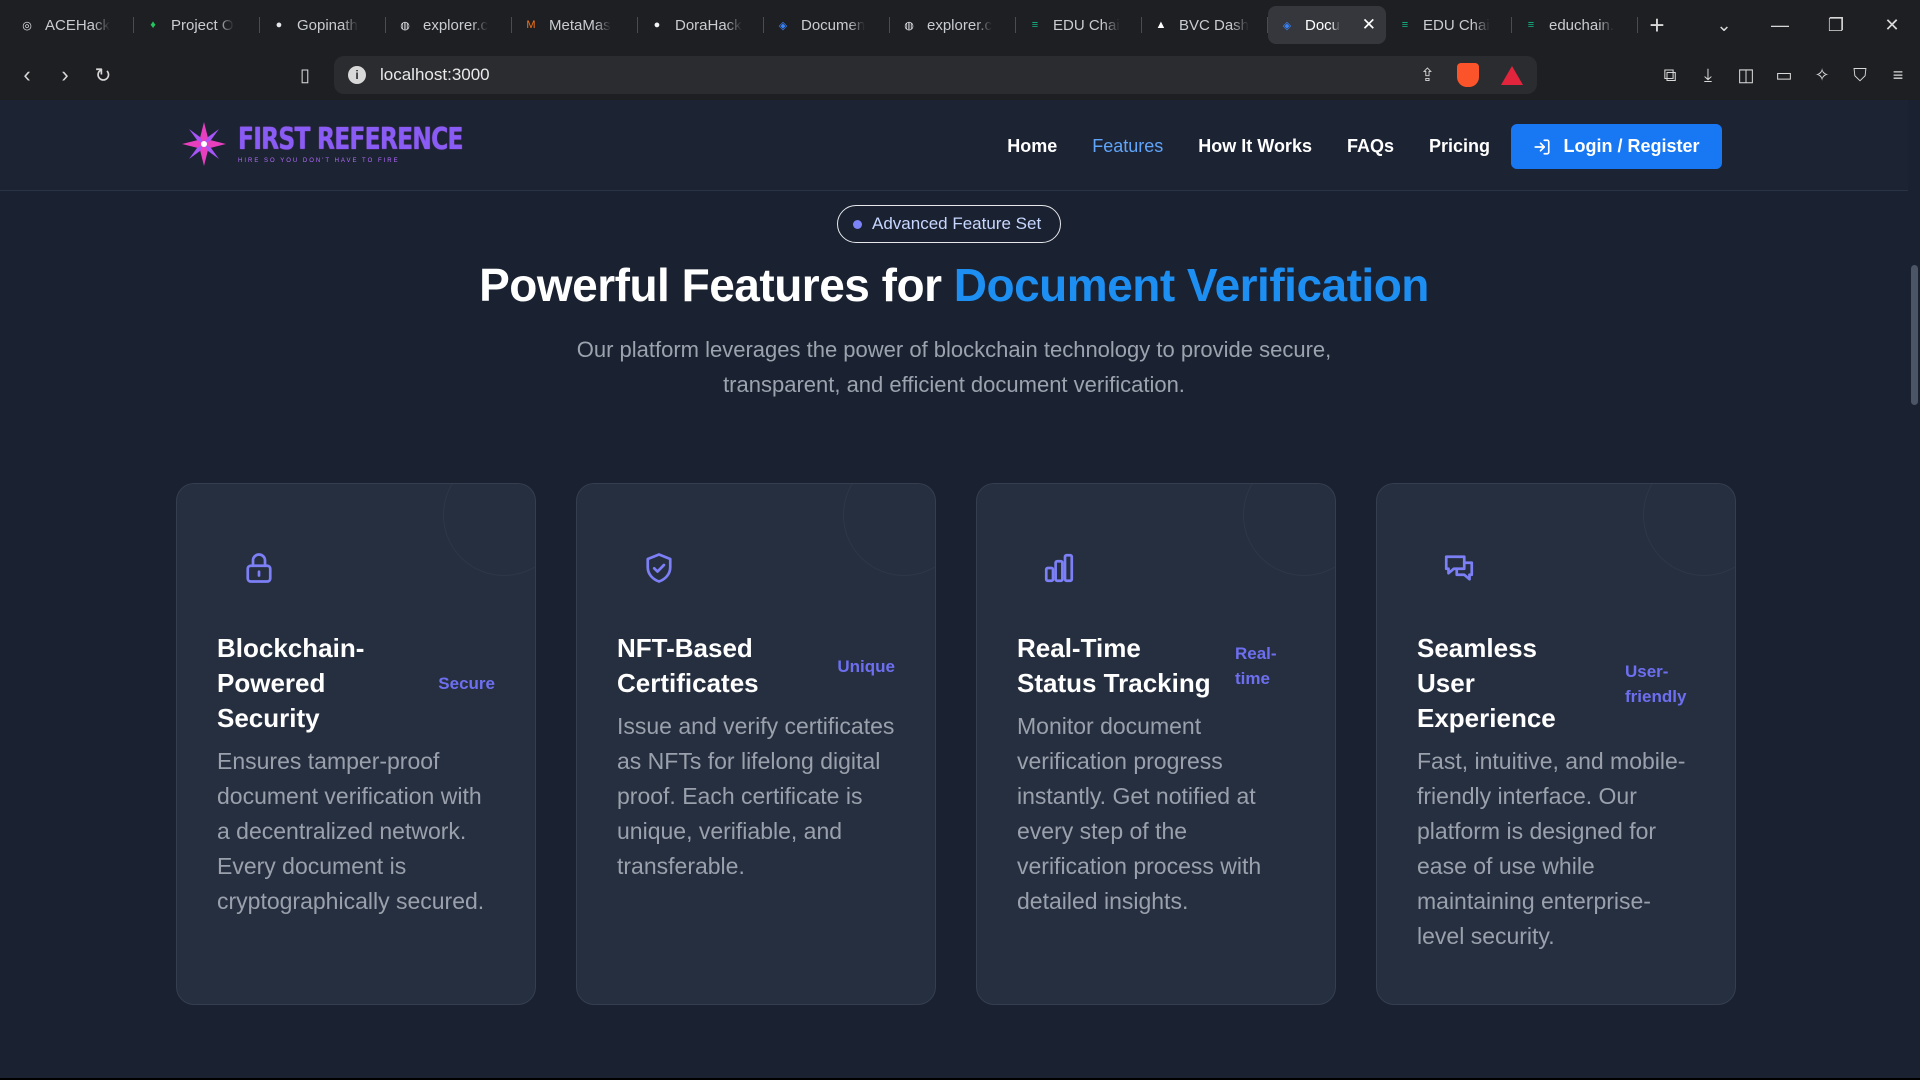 The image size is (1920, 1080). I want to click on window-controls: ⌄ — ❐ ✕, so click(1808, 25).